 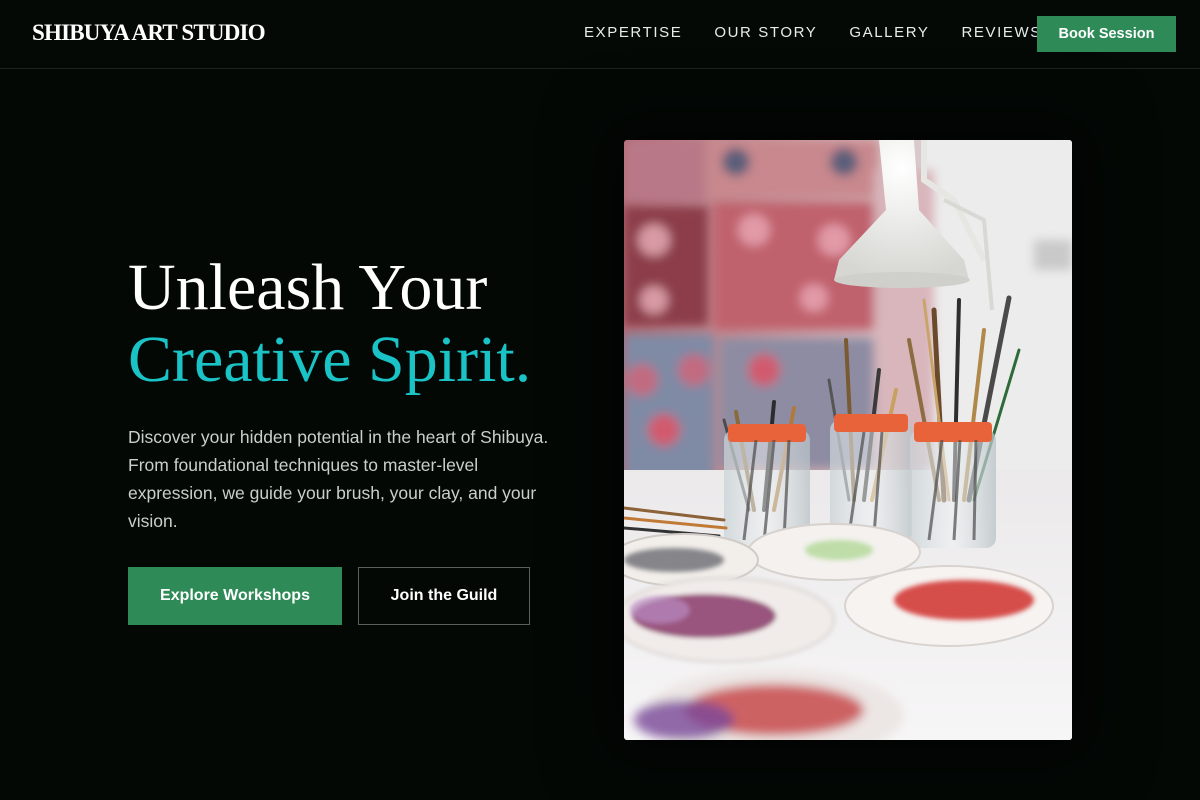 What do you see at coordinates (235, 596) in the screenshot?
I see `explore-workshops-button: Explore Workshops` at bounding box center [235, 596].